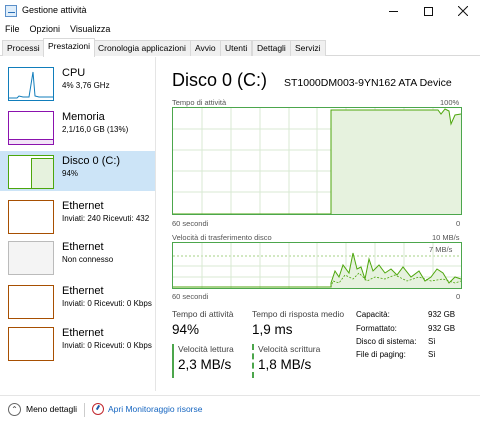  Describe the element at coordinates (272, 329) in the screenshot. I see `response-time-value: 1,9 ms` at that location.